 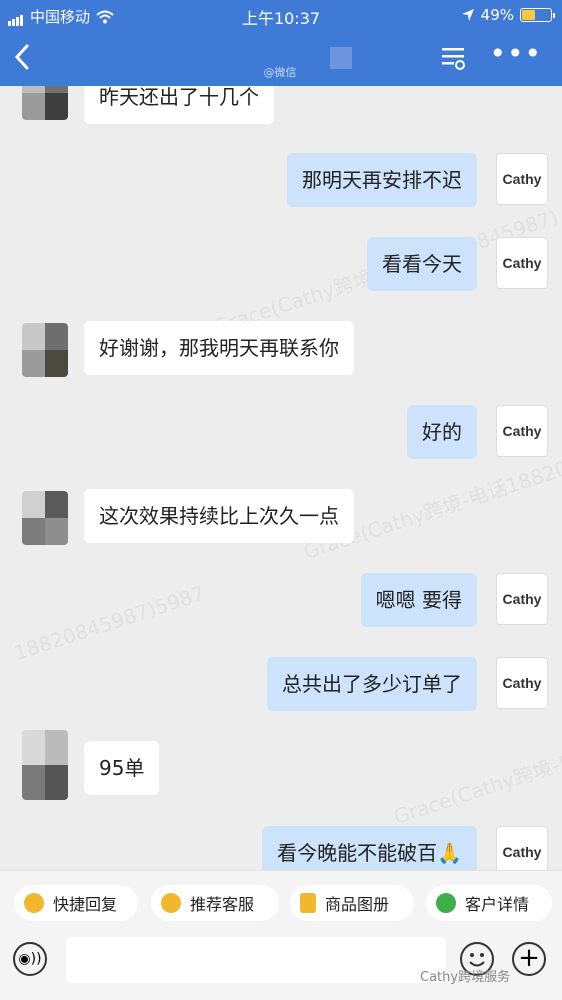 What do you see at coordinates (369, 848) in the screenshot?
I see `message-bubble: 看今晚能不能破百🙏` at bounding box center [369, 848].